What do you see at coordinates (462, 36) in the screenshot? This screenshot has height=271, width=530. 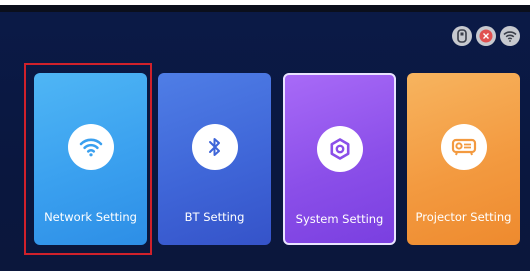 I see `usb-drive-icon` at bounding box center [462, 36].